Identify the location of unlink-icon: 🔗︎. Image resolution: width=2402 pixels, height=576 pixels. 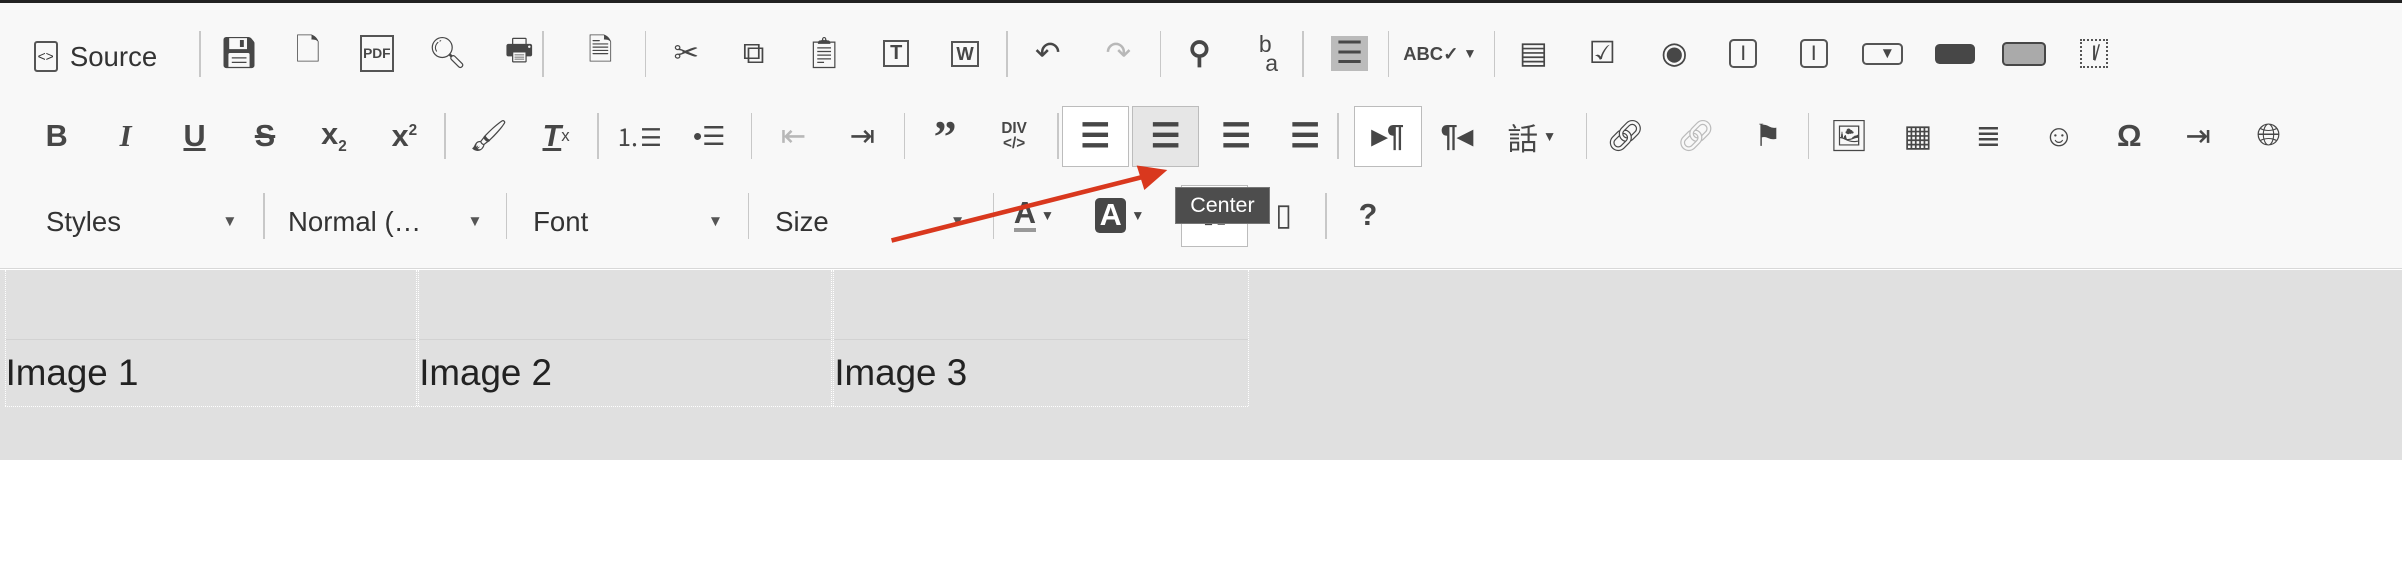
(1696, 135).